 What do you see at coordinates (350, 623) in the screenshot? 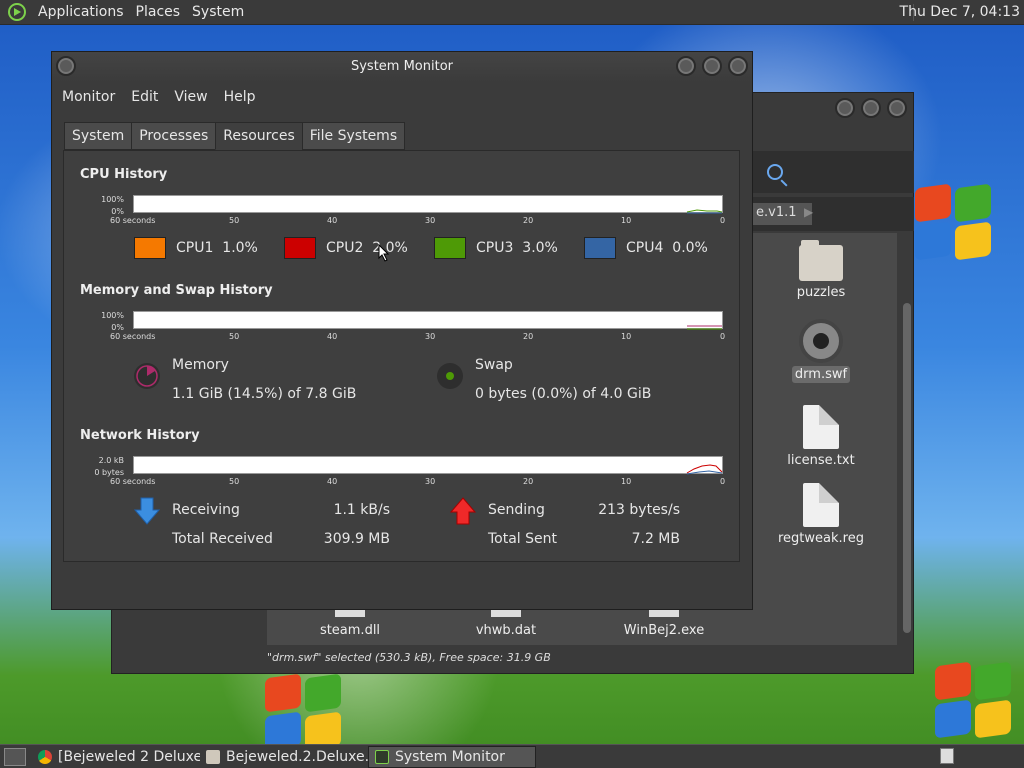
I see `file-item: steam.dll` at bounding box center [350, 623].